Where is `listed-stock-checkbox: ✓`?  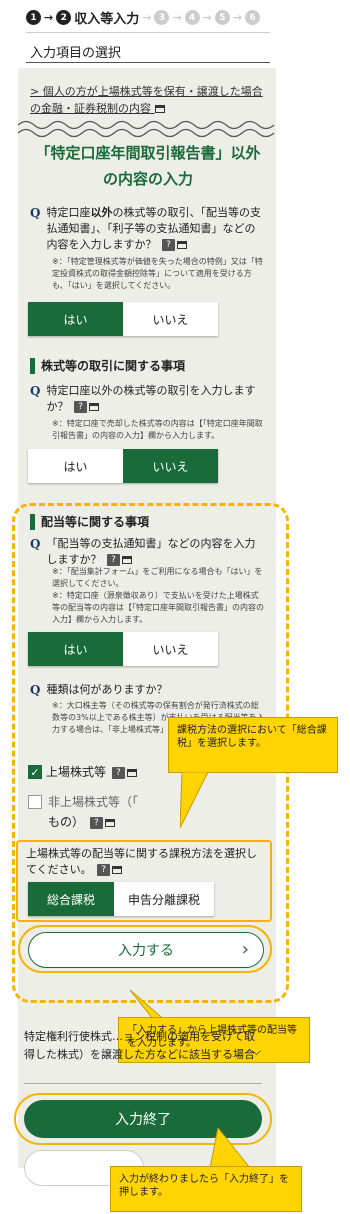
listed-stock-checkbox: ✓ is located at coordinates (35, 772).